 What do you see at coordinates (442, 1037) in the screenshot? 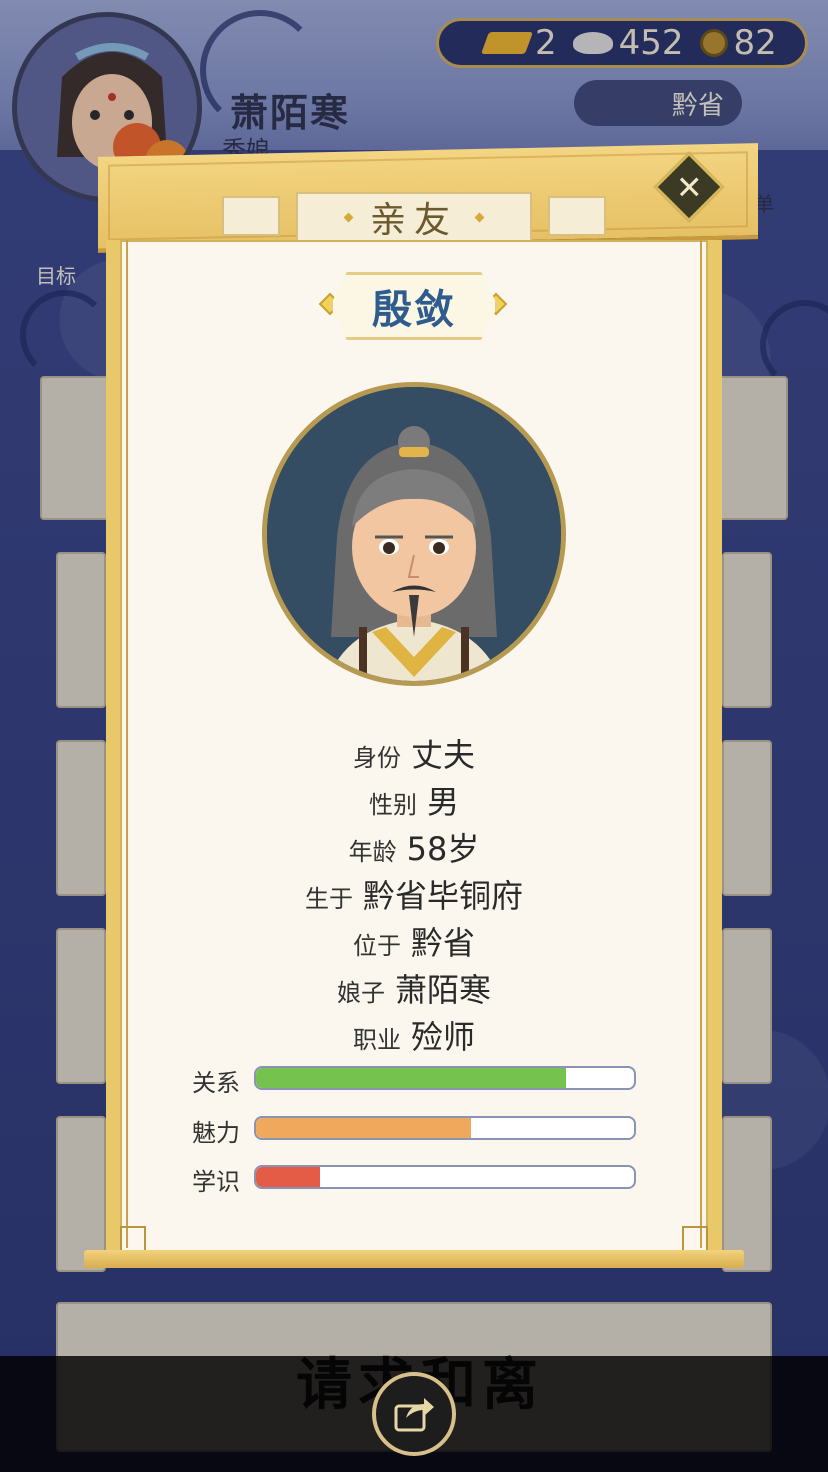
I see `info-value: 殓师` at bounding box center [442, 1037].